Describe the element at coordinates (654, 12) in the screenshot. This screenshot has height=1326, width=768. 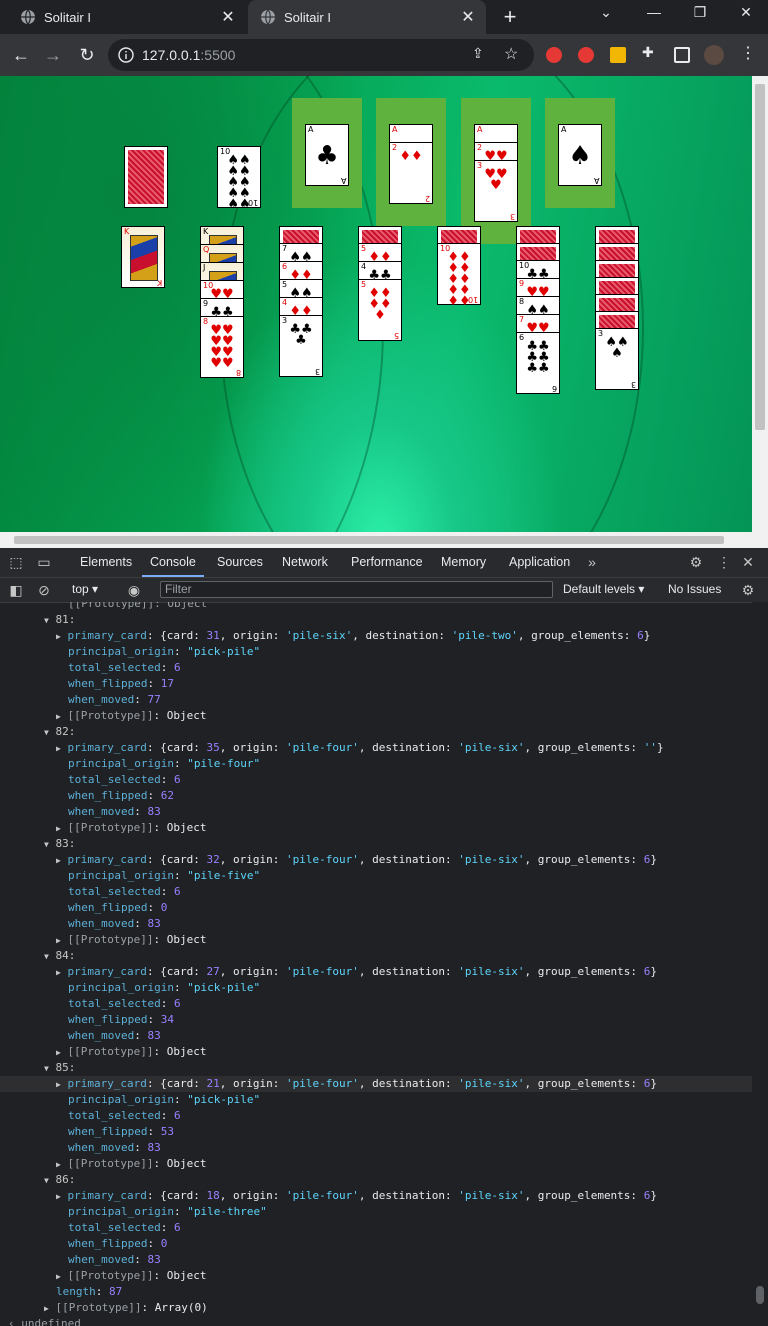
I see `minimize-icon: —` at that location.